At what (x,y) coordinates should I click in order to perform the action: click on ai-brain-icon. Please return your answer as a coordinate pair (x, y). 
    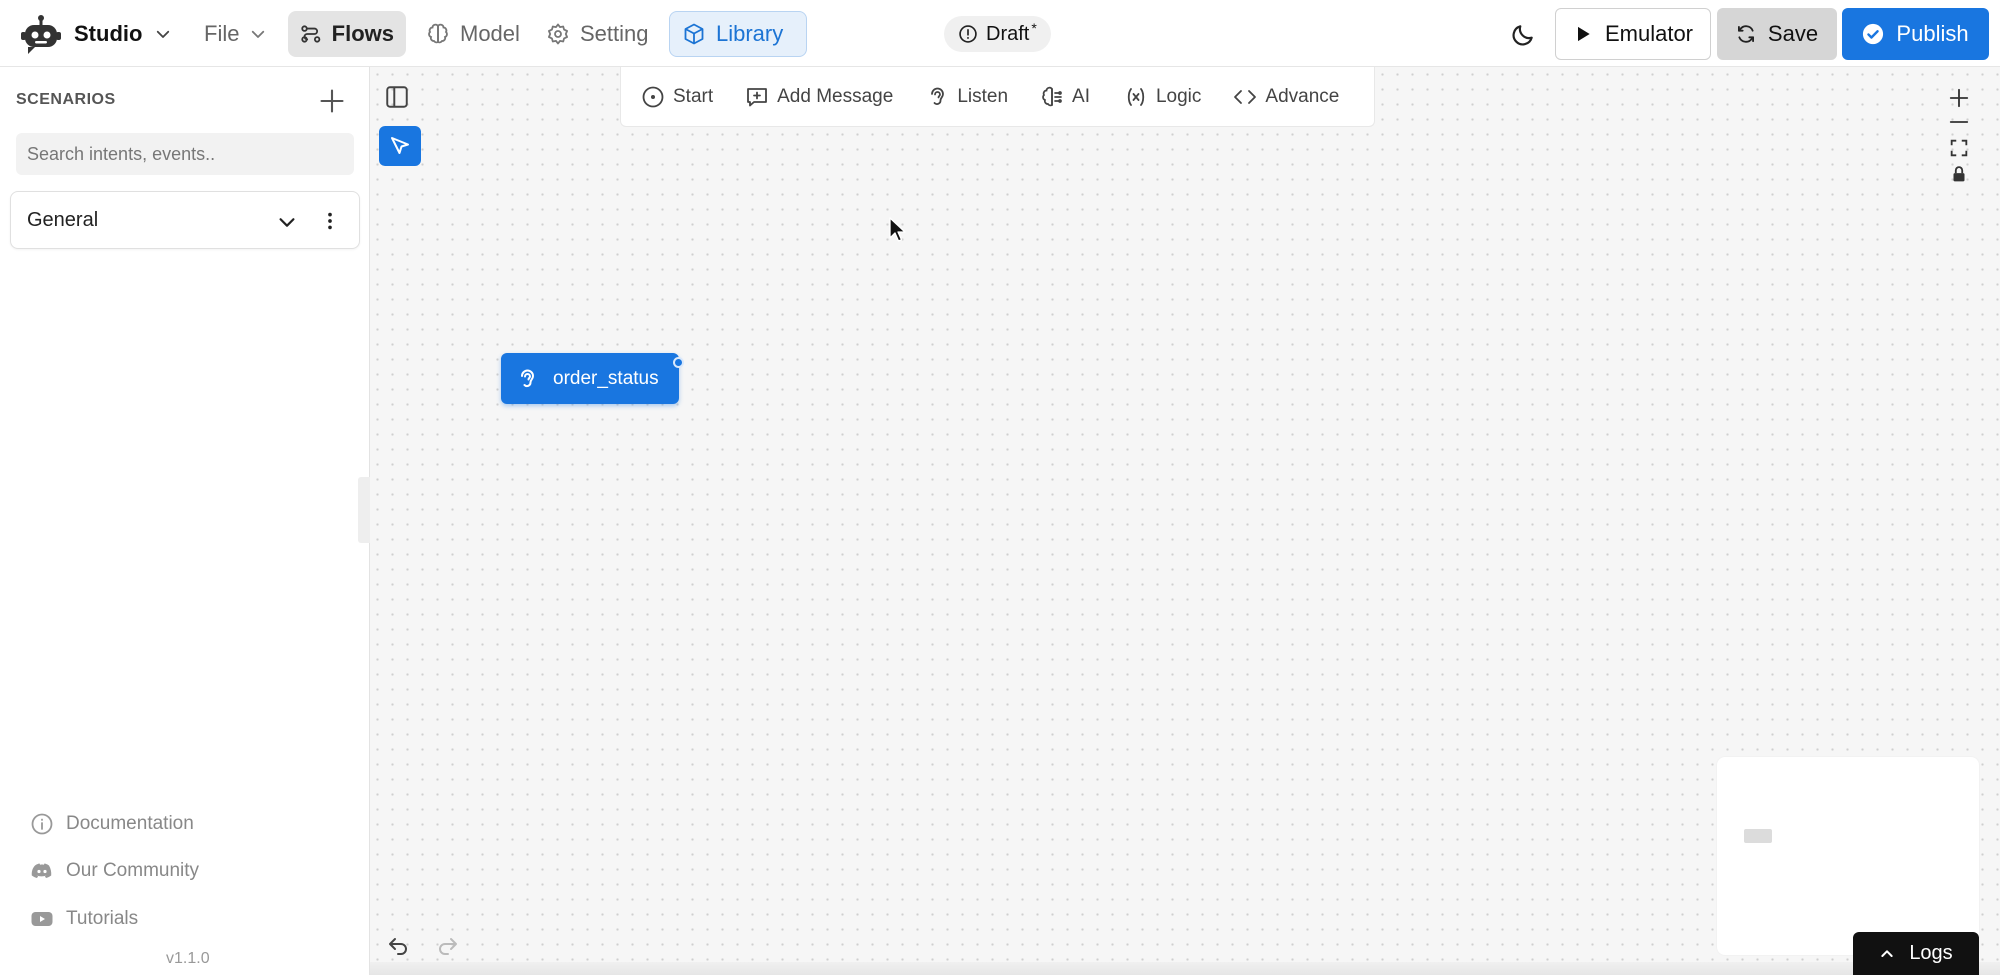
    Looking at the image, I should click on (1052, 96).